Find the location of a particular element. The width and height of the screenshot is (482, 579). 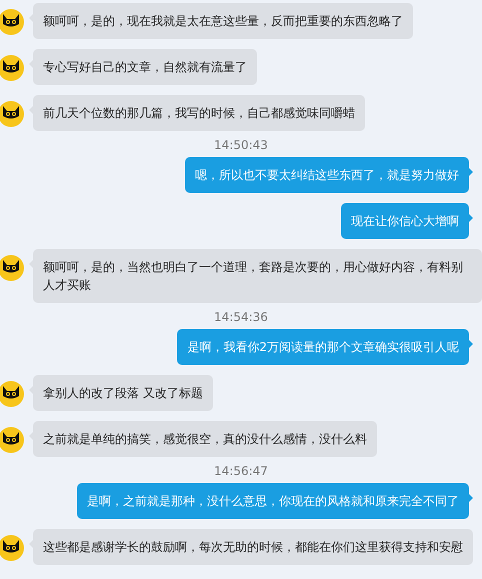

timestamp: 14:50:43 is located at coordinates (241, 145).